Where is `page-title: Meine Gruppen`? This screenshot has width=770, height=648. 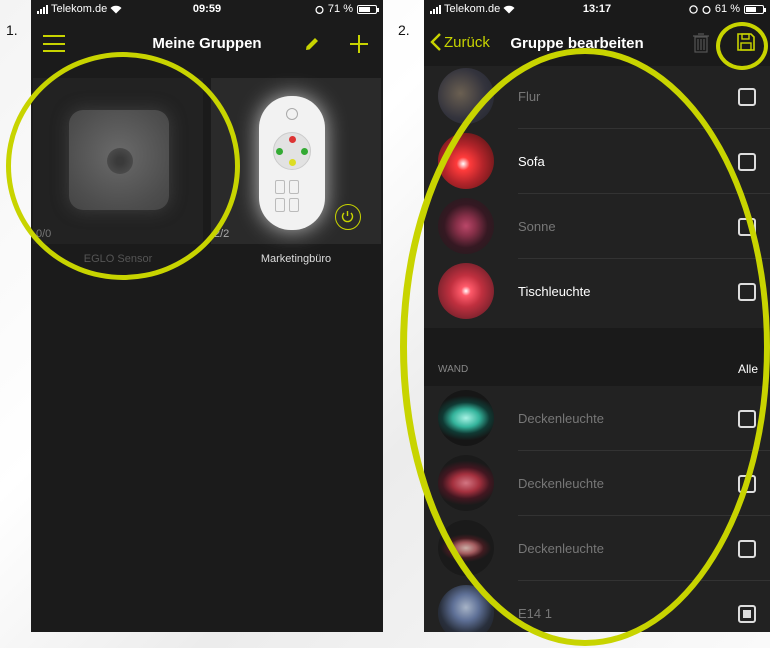 page-title: Meine Gruppen is located at coordinates (207, 43).